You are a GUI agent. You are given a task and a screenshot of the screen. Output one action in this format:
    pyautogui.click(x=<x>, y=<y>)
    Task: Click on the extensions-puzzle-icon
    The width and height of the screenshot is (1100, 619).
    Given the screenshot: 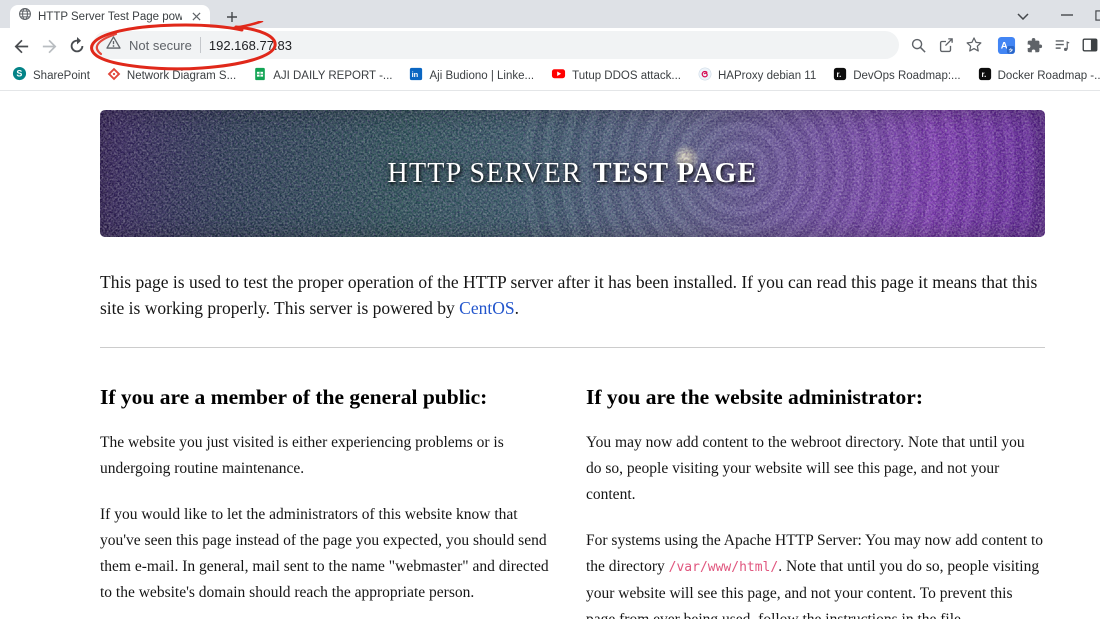 What is the action you would take?
    pyautogui.click(x=1034, y=45)
    